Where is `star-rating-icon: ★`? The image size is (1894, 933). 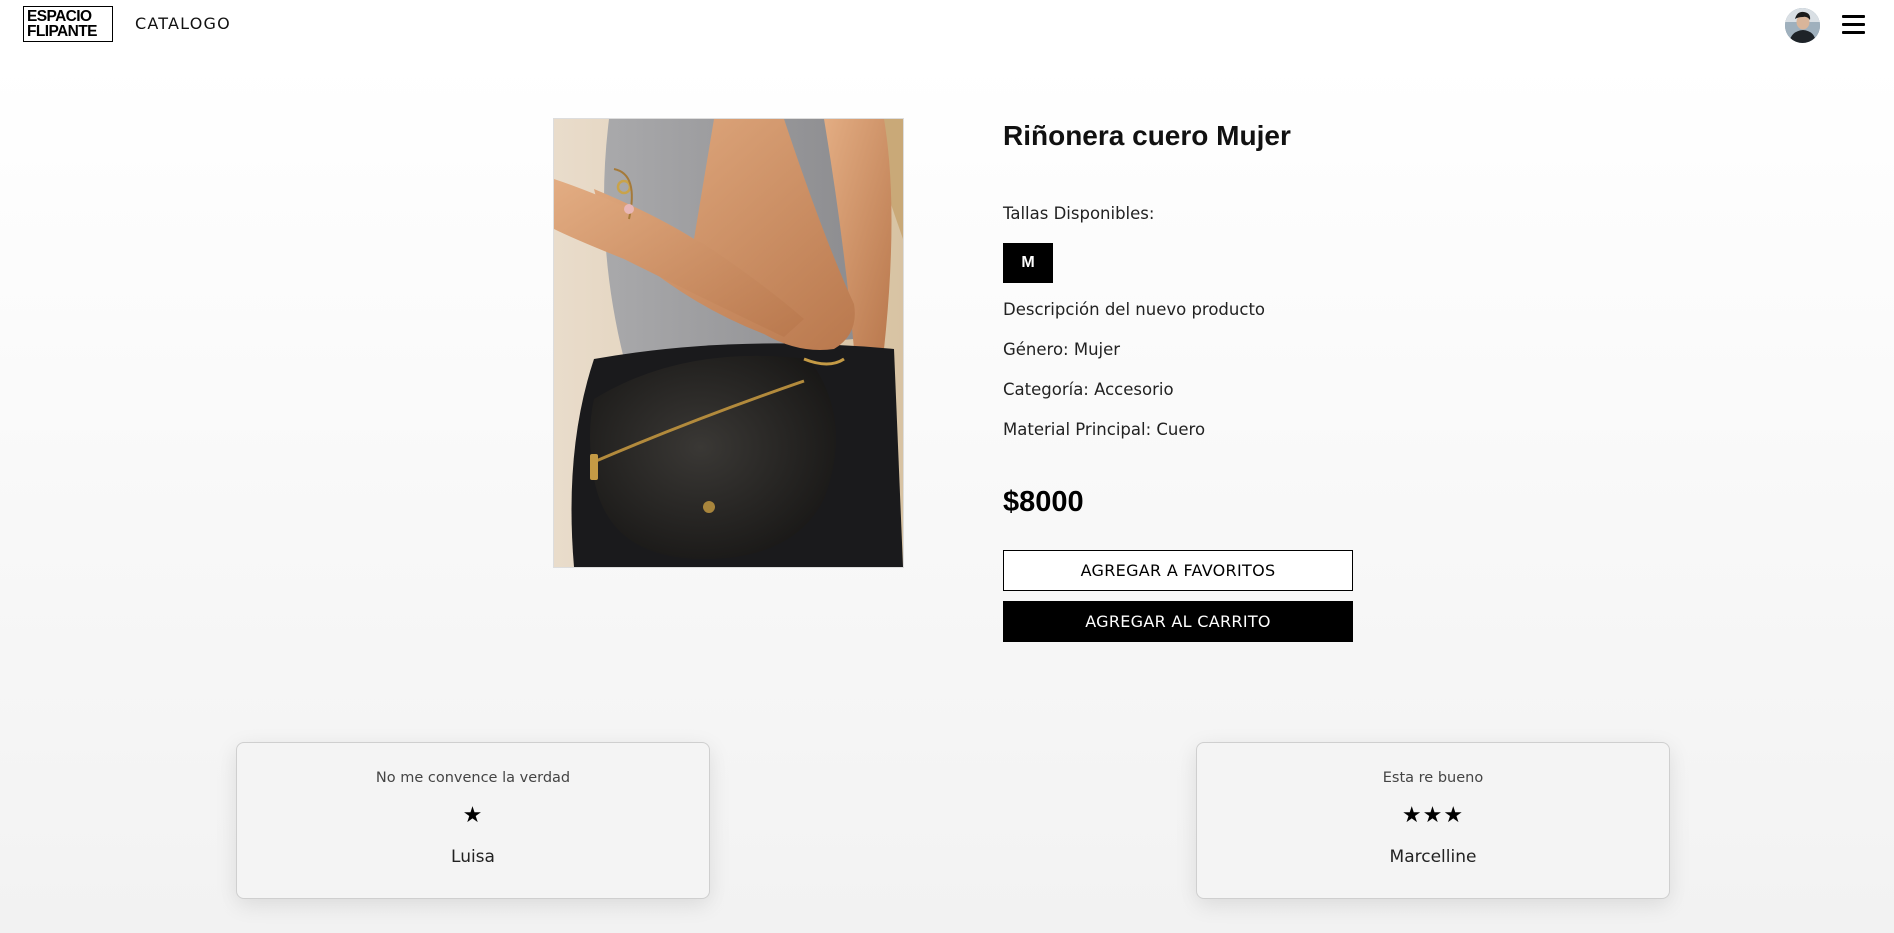 star-rating-icon: ★ is located at coordinates (473, 815).